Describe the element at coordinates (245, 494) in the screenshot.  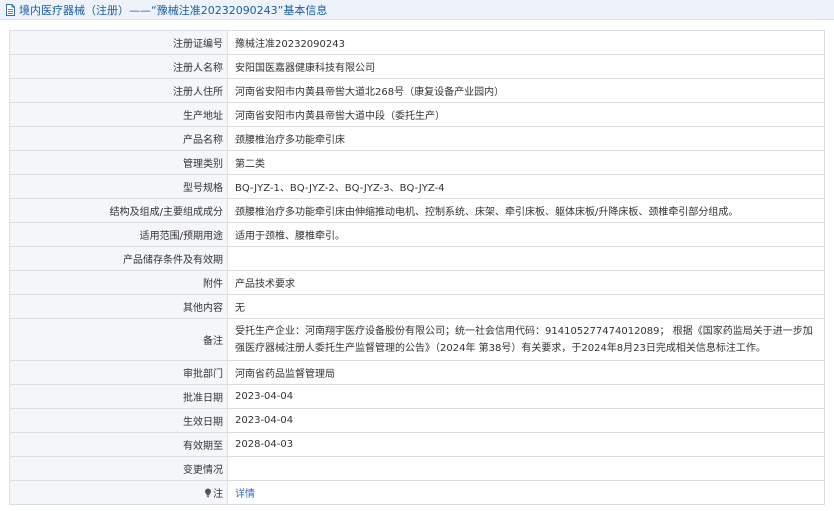
I see `details-link: 详情` at that location.